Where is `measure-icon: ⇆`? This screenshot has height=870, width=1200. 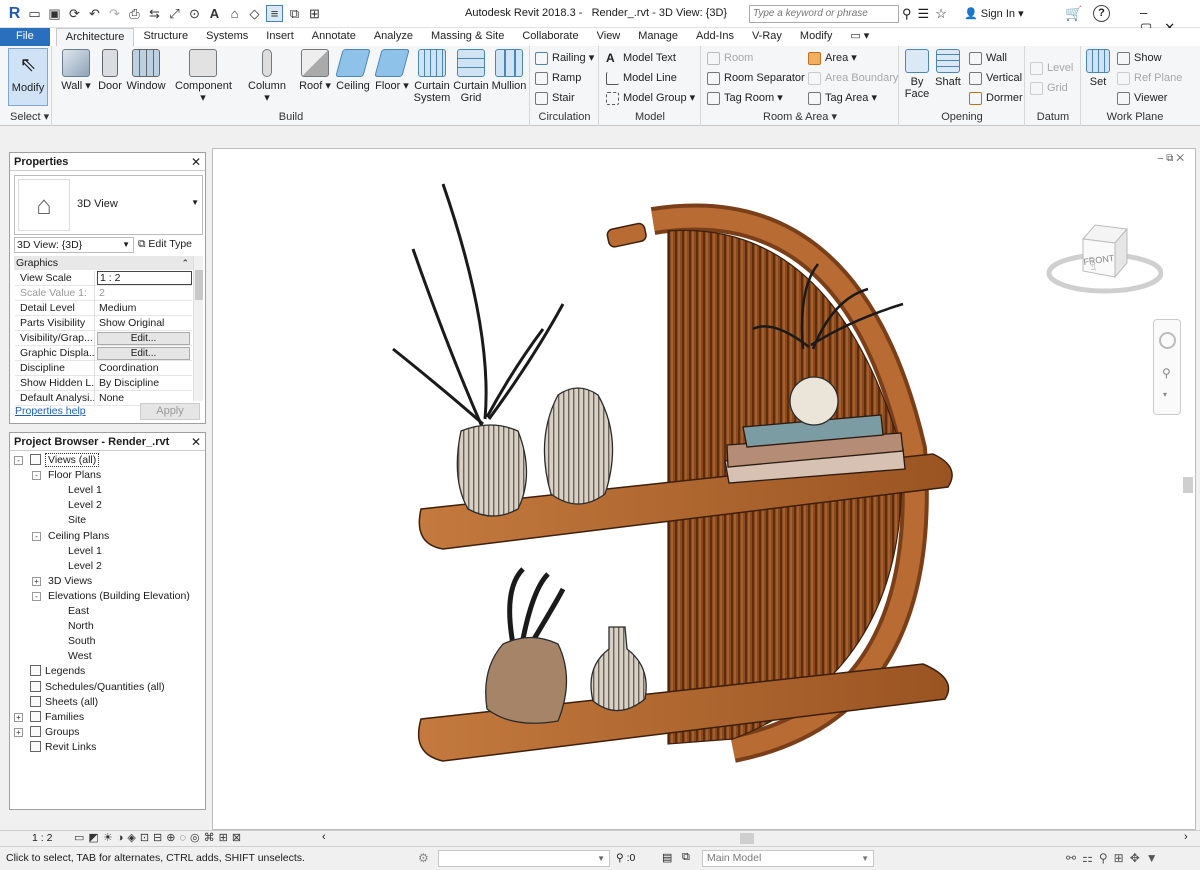 measure-icon: ⇆ is located at coordinates (154, 13).